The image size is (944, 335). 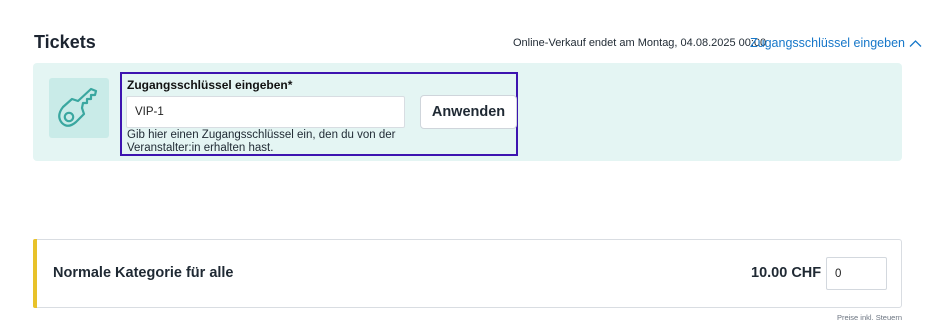 I want to click on ticket-category-name: Normale Kategorie für alle, so click(x=143, y=273).